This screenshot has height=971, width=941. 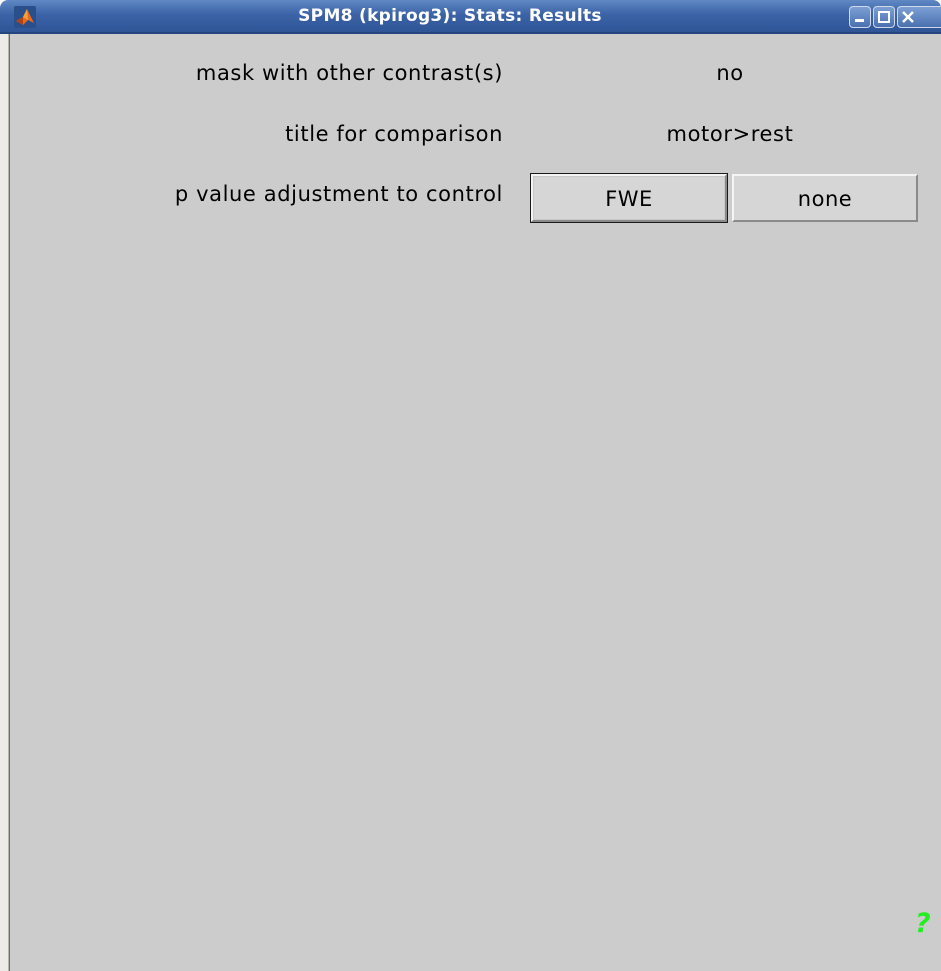 I want to click on mask-contrast-label: mask with other contrast(s), so click(x=349, y=73).